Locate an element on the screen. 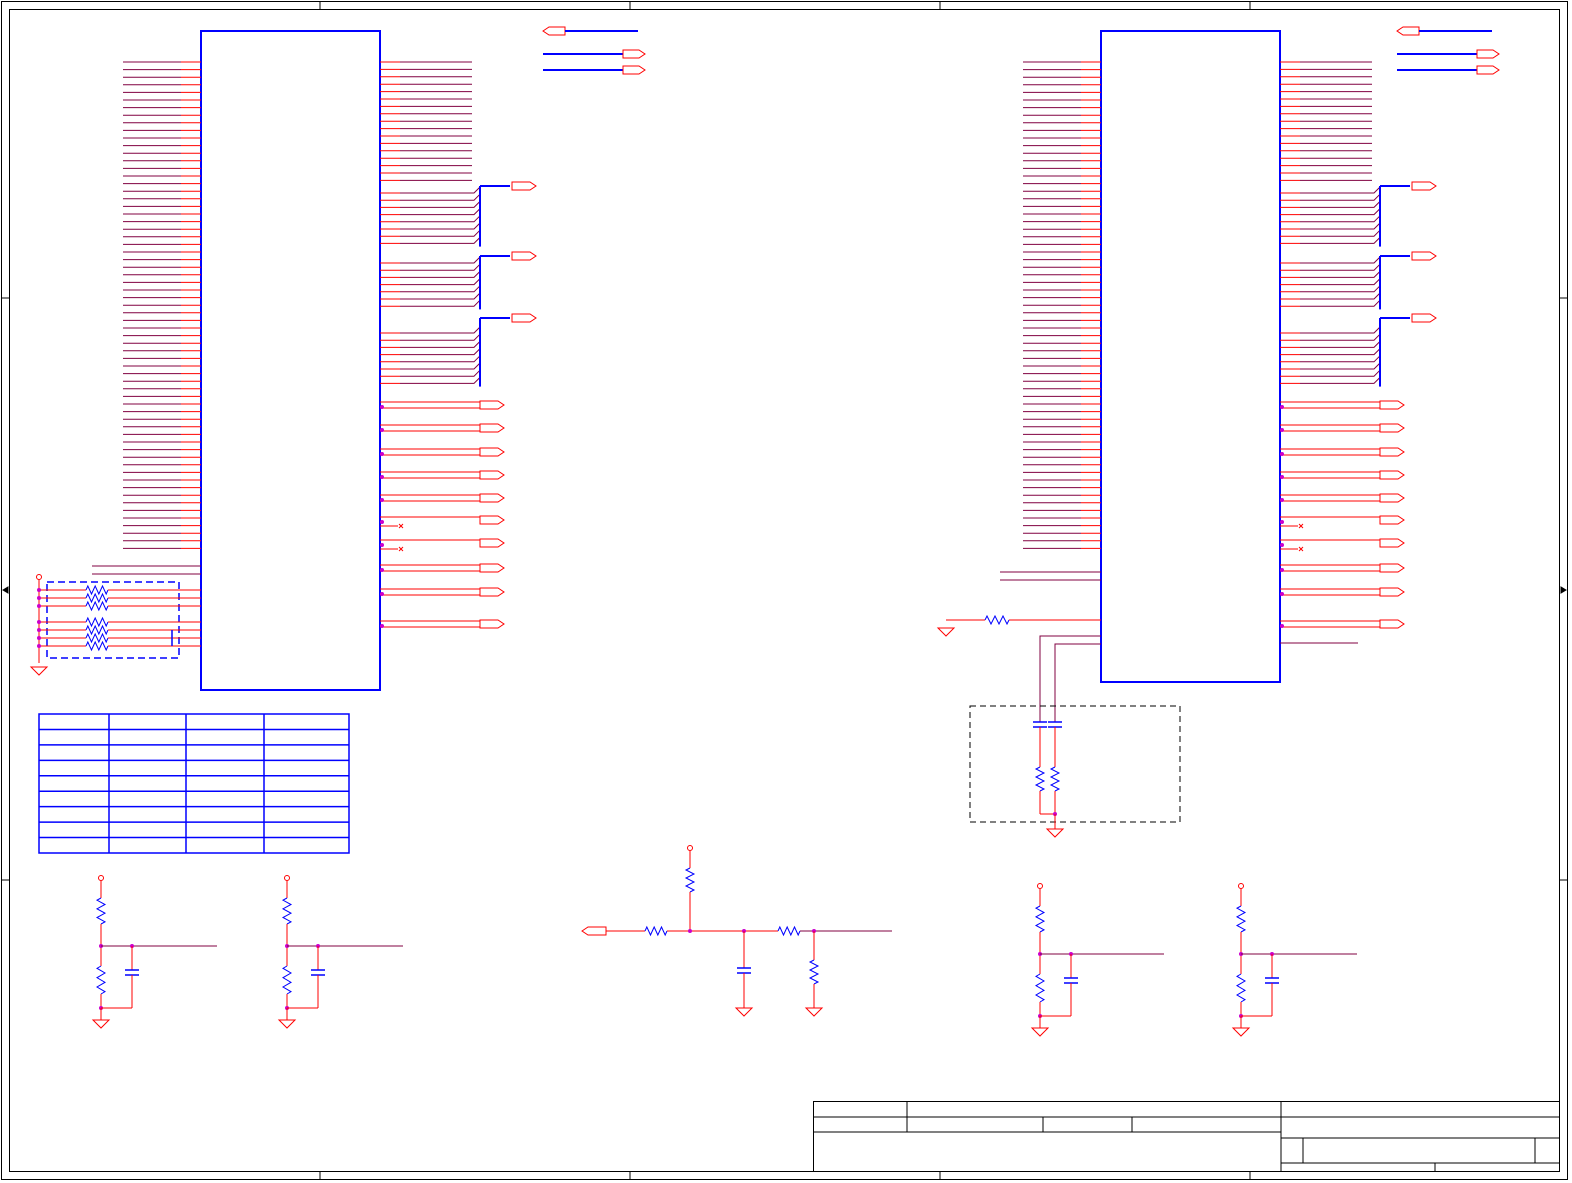 This screenshot has height=1183, width=1572. title-block is located at coordinates (1186, 1136).